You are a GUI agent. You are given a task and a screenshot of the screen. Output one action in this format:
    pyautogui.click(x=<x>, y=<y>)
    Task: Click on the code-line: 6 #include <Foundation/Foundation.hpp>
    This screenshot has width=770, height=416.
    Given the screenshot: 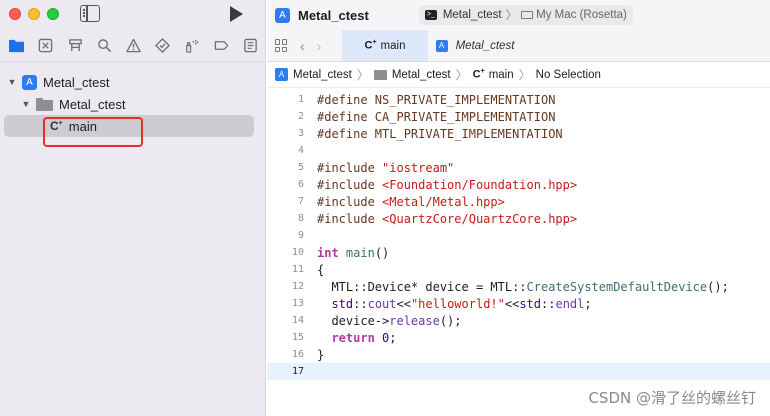 What is the action you would take?
    pyautogui.click(x=518, y=184)
    